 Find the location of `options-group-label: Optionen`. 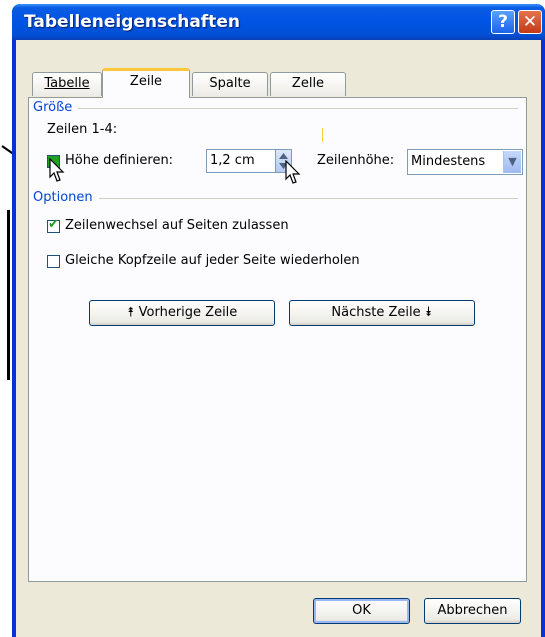

options-group-label: Optionen is located at coordinates (66, 197).